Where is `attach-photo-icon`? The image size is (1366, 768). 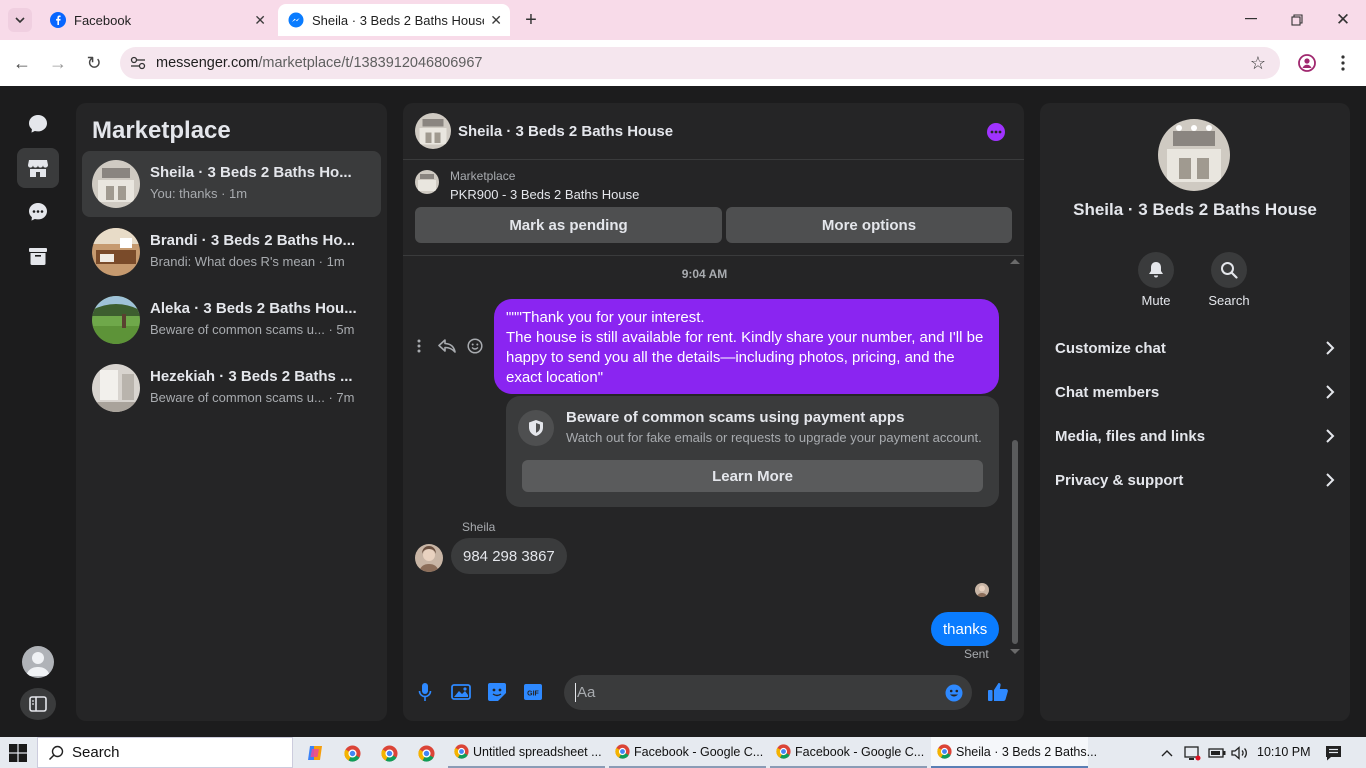 attach-photo-icon is located at coordinates (461, 692).